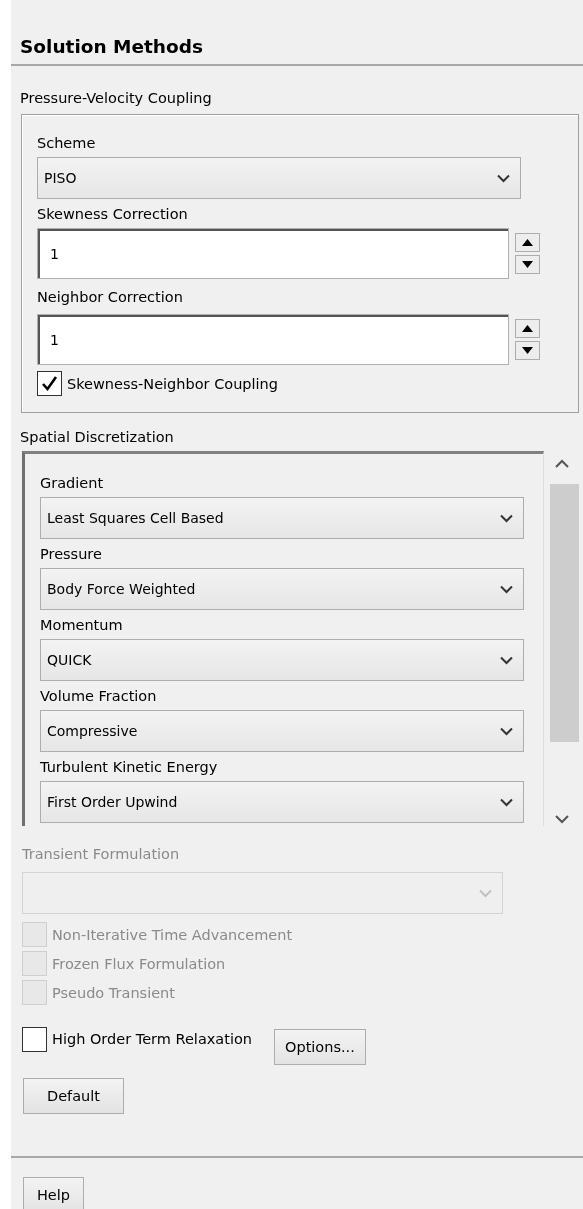 This screenshot has height=1209, width=583. What do you see at coordinates (66, 143) in the screenshot?
I see `field-label: Scheme` at bounding box center [66, 143].